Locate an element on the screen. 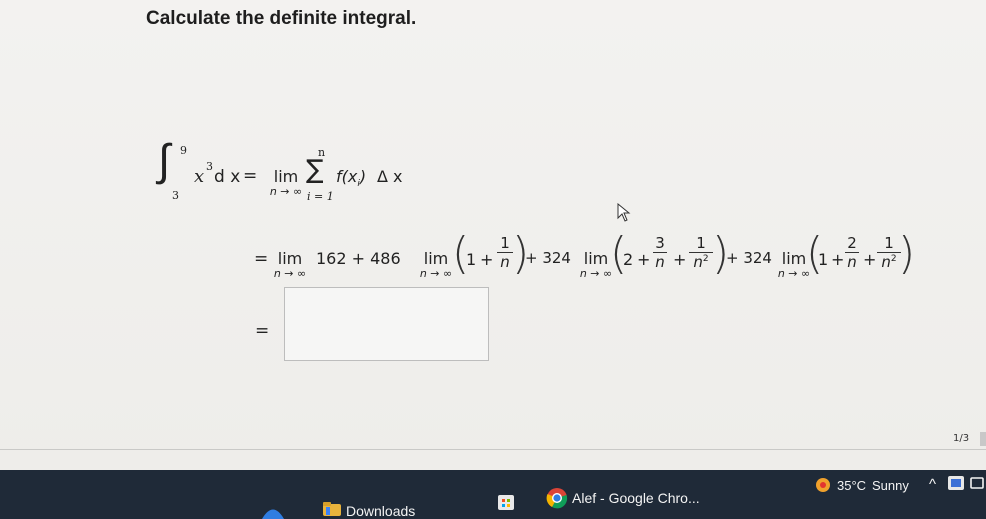 Image resolution: width=986 pixels, height=519 pixels. folder-icon is located at coordinates (332, 509).